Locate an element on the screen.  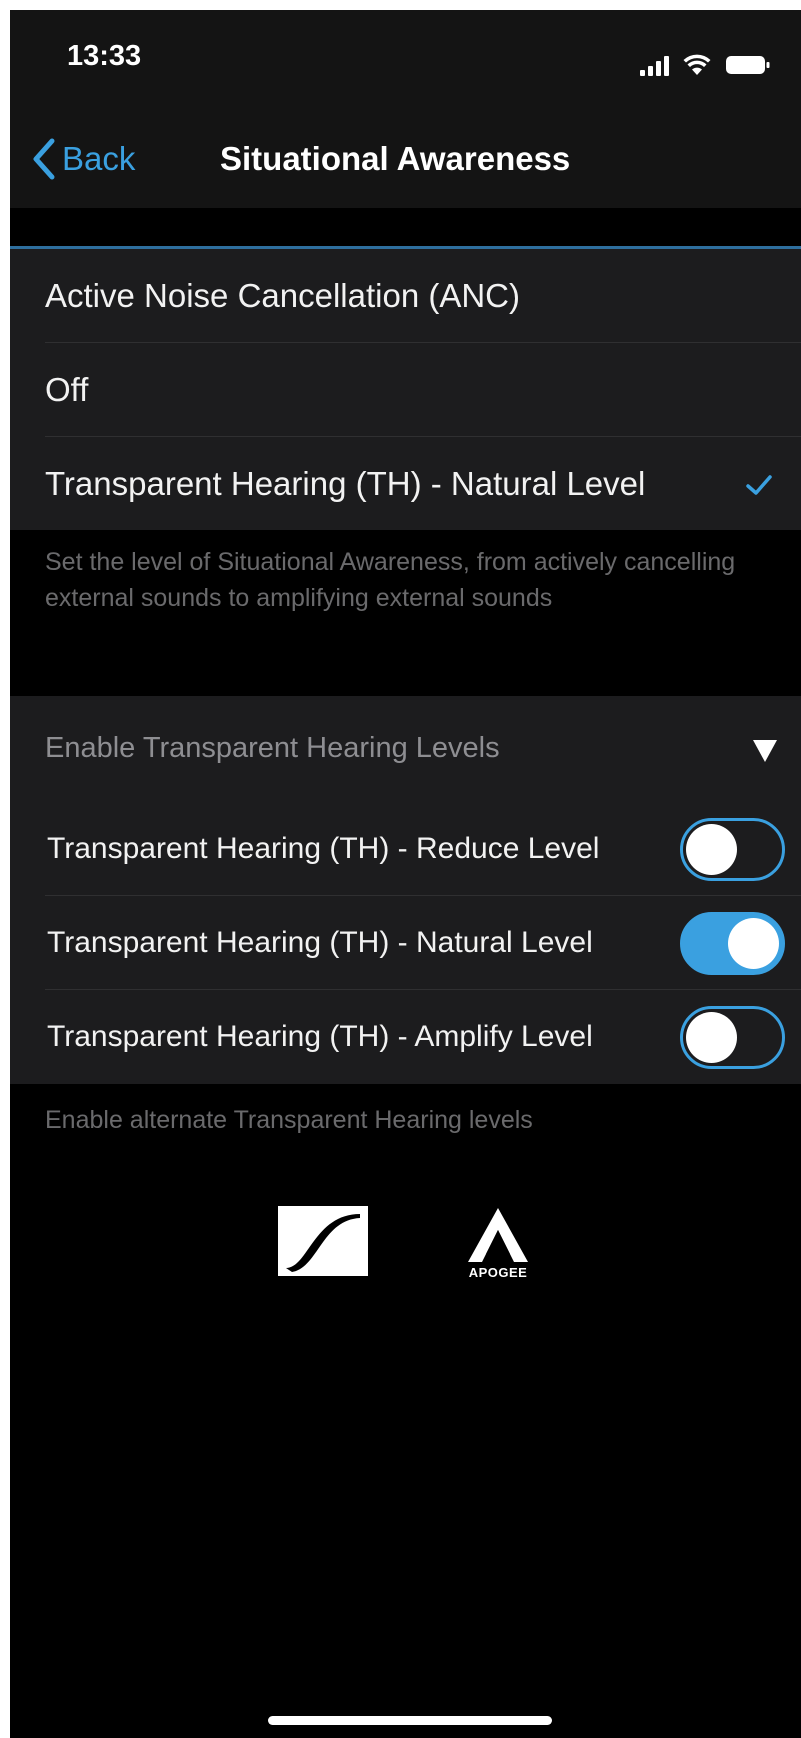
back-button: Back is located at coordinates (82, 159).